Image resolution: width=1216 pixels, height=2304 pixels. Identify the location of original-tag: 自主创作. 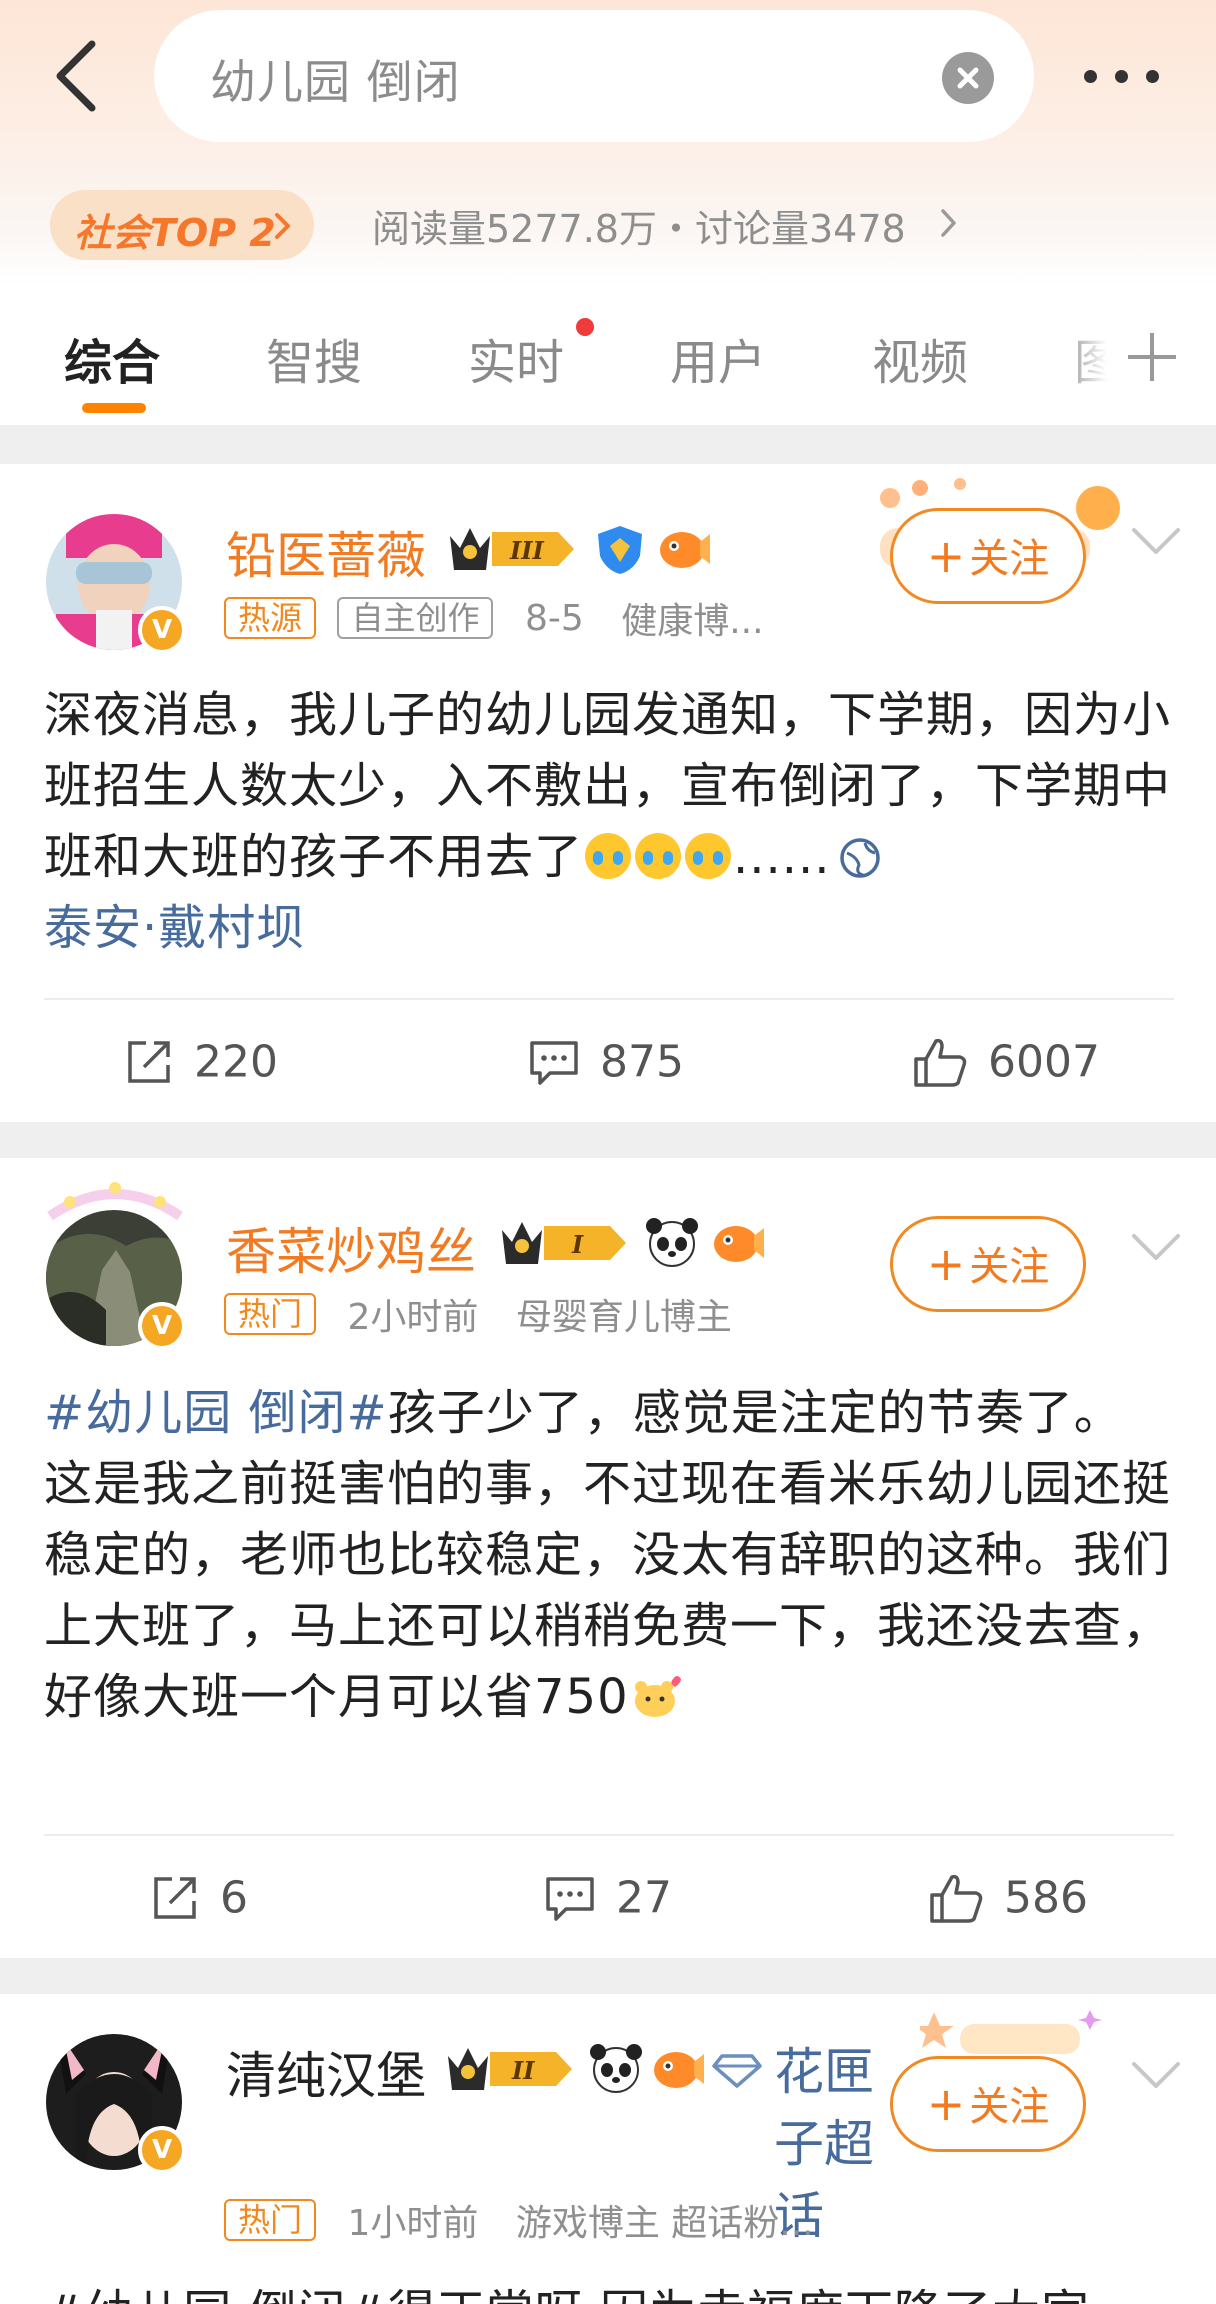
(415, 618).